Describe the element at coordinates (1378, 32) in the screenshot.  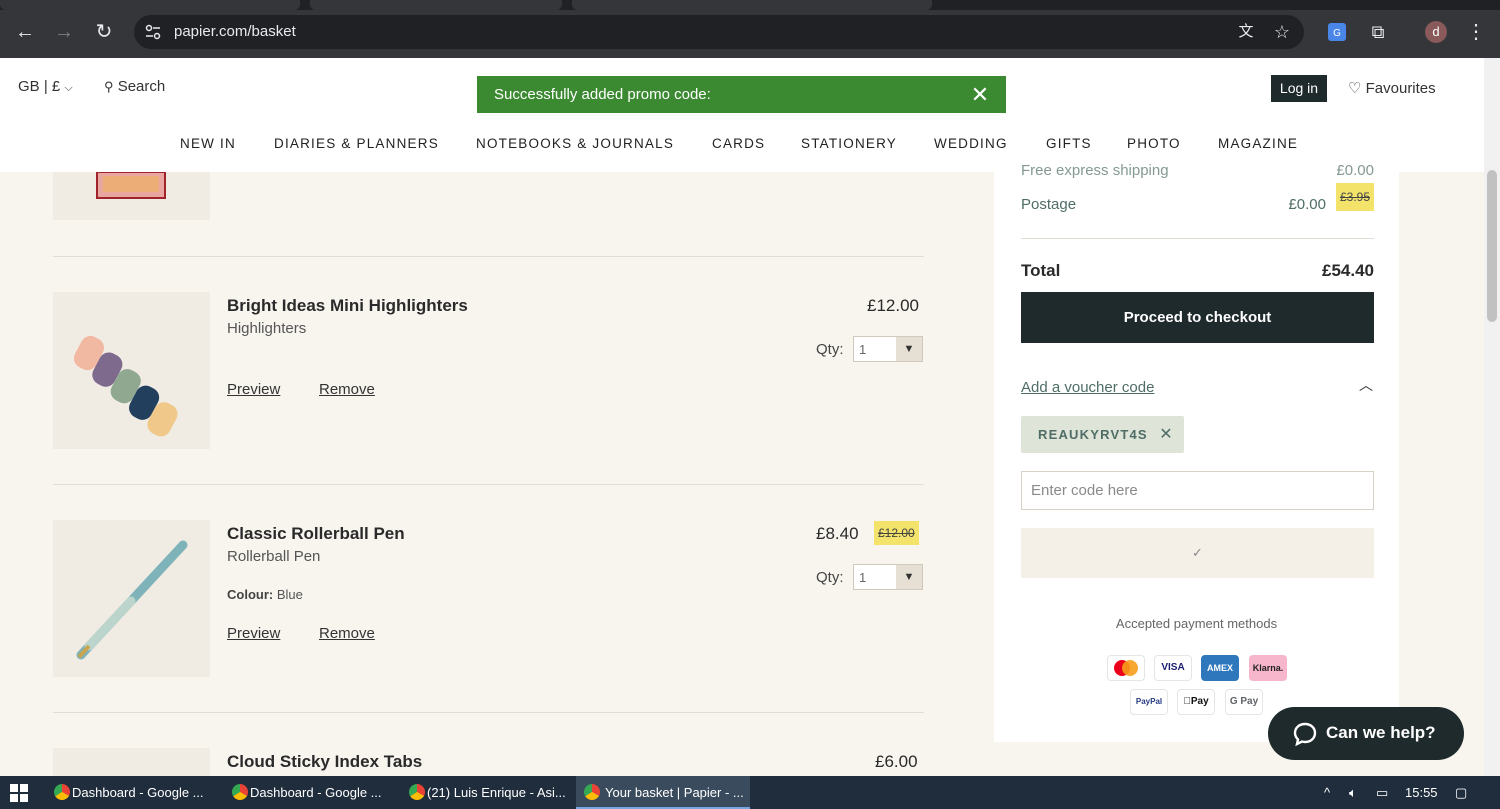
I see `extensions-icon: ⧉` at that location.